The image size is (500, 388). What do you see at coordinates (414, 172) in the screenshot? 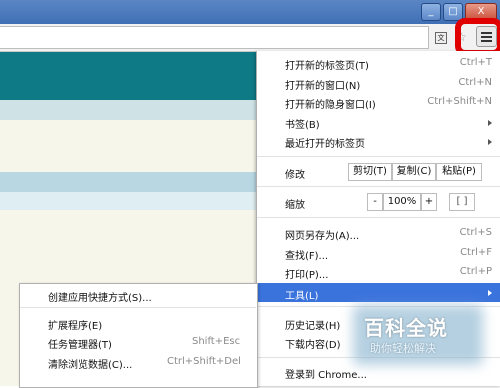
I see `copy-button: 复制(C)` at bounding box center [414, 172].